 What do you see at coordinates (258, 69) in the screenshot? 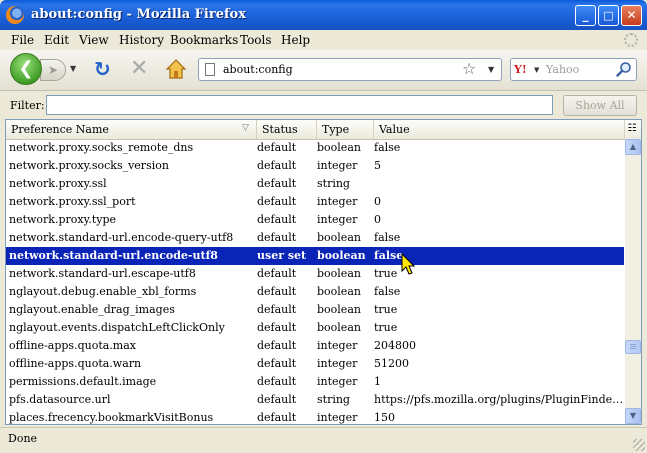
I see `url-input: about:config` at bounding box center [258, 69].